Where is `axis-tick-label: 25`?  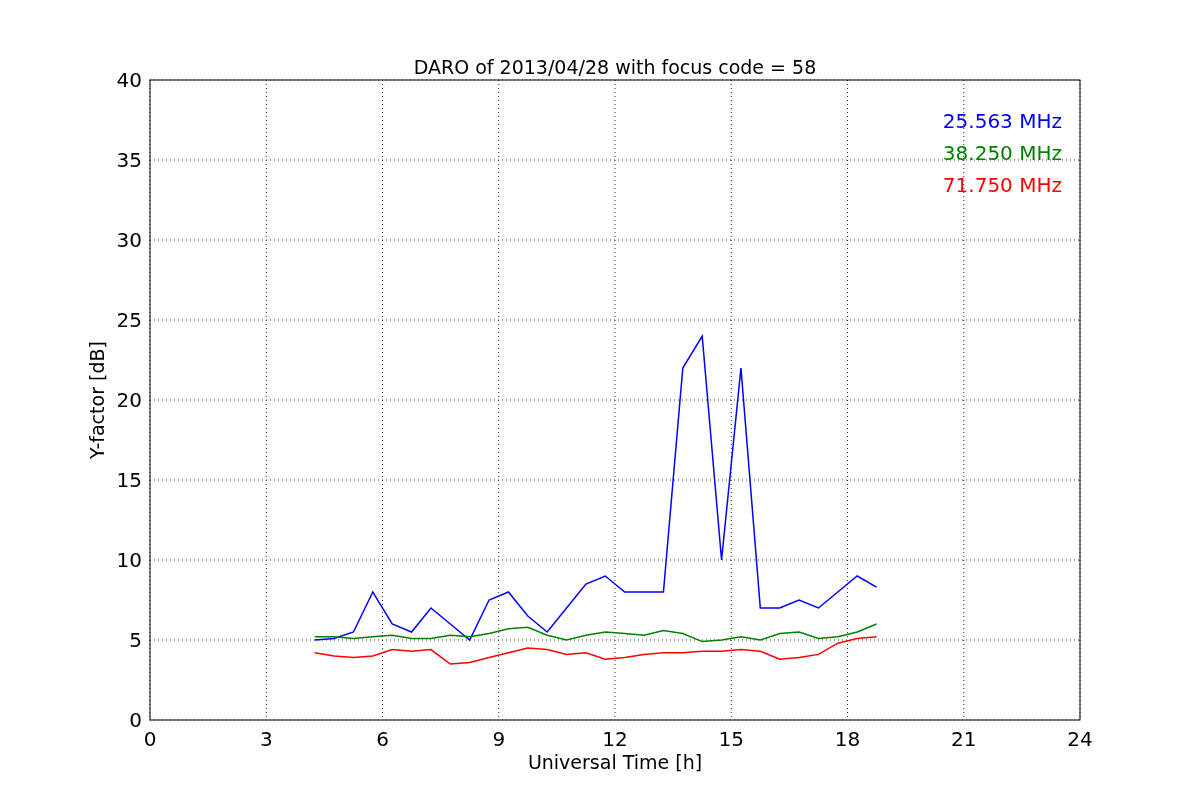
axis-tick-label: 25 is located at coordinates (129, 320).